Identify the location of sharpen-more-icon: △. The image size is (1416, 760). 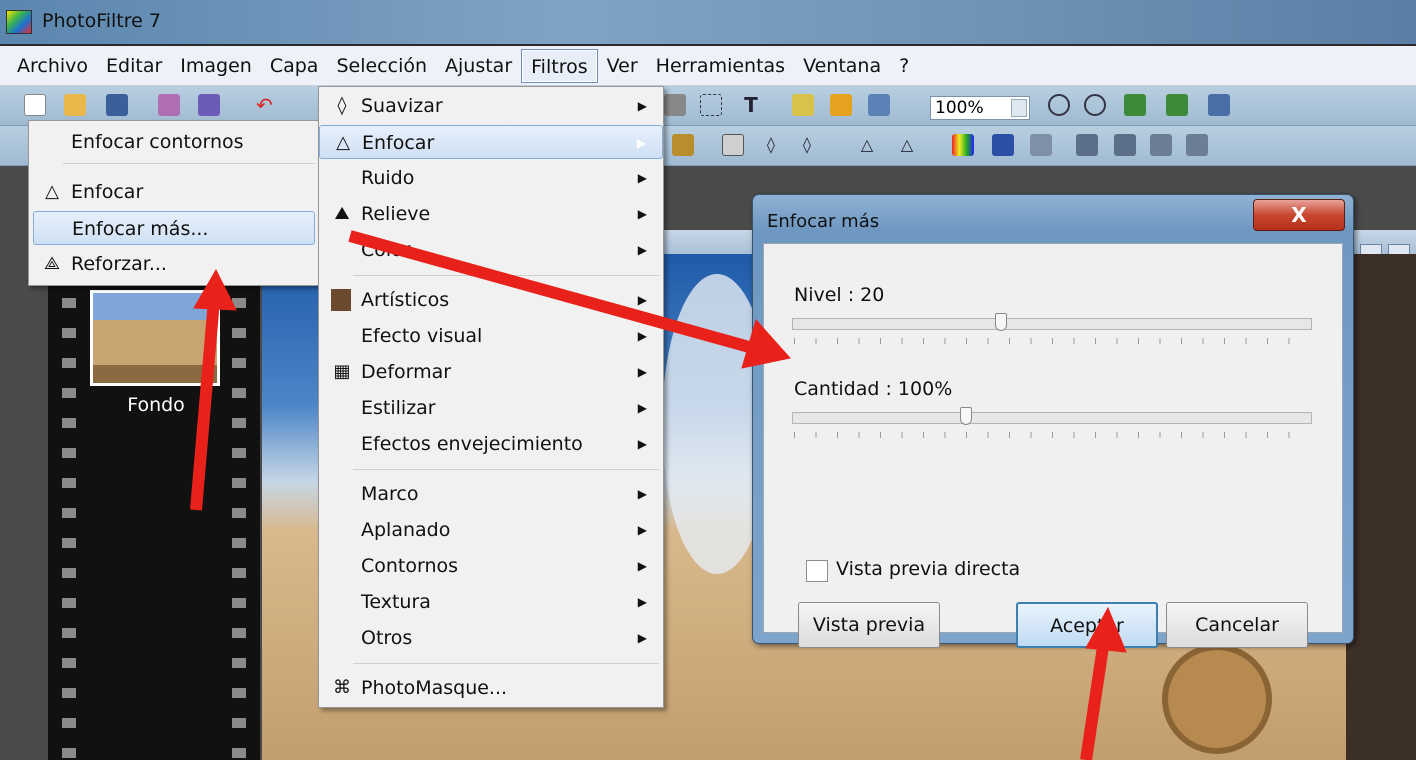
(907, 145).